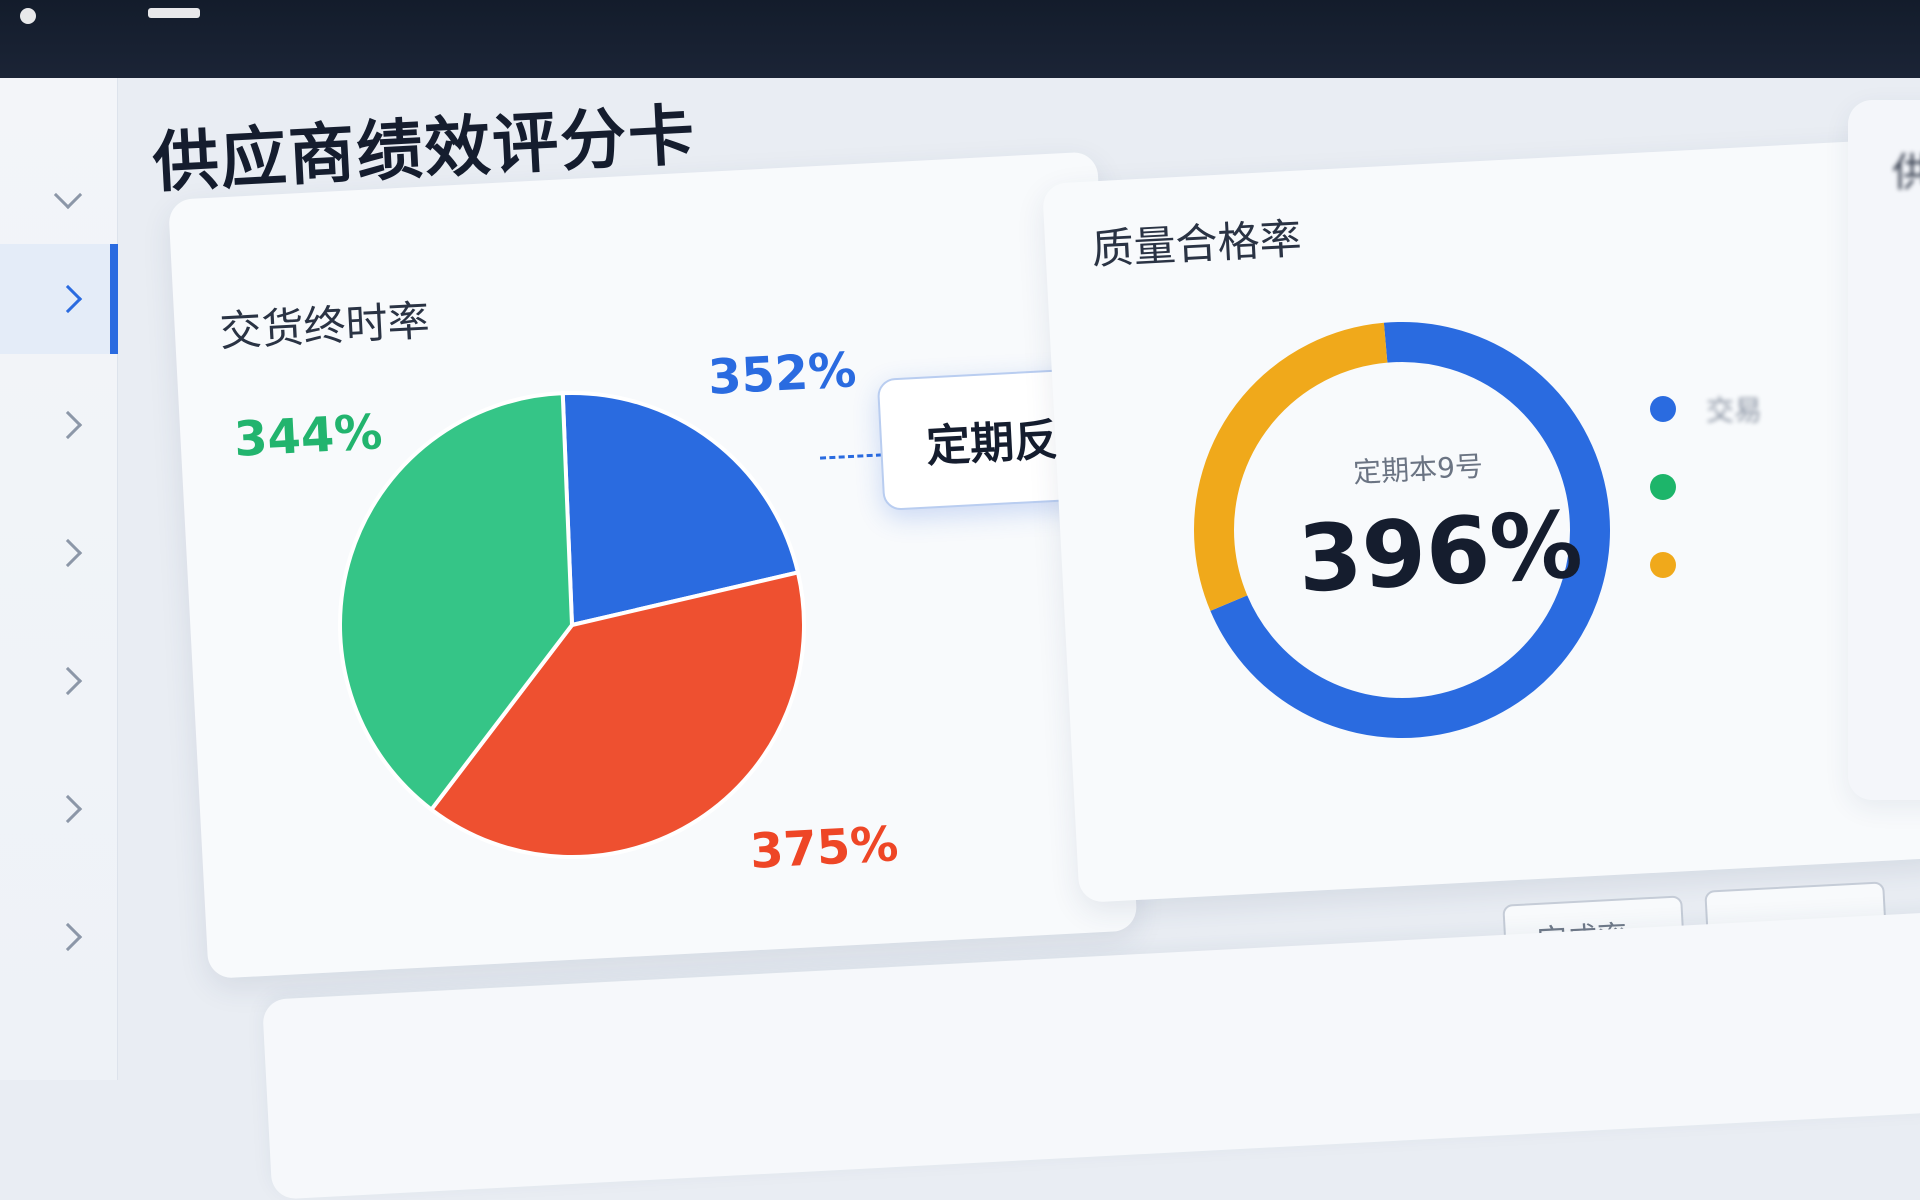  I want to click on donut-legend: 交易, so click(1706, 487).